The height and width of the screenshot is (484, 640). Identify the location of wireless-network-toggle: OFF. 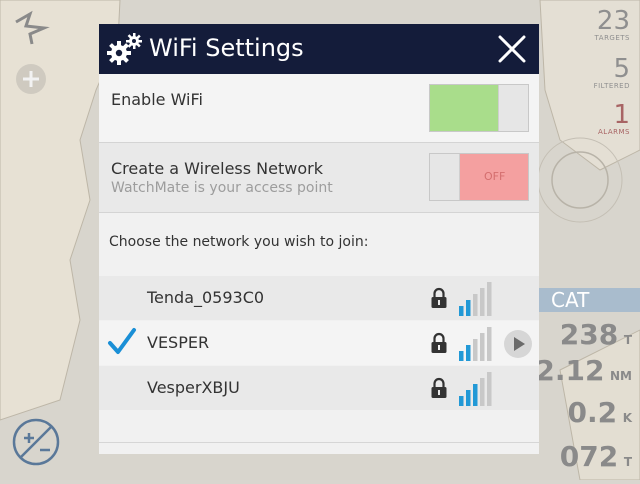
(479, 177).